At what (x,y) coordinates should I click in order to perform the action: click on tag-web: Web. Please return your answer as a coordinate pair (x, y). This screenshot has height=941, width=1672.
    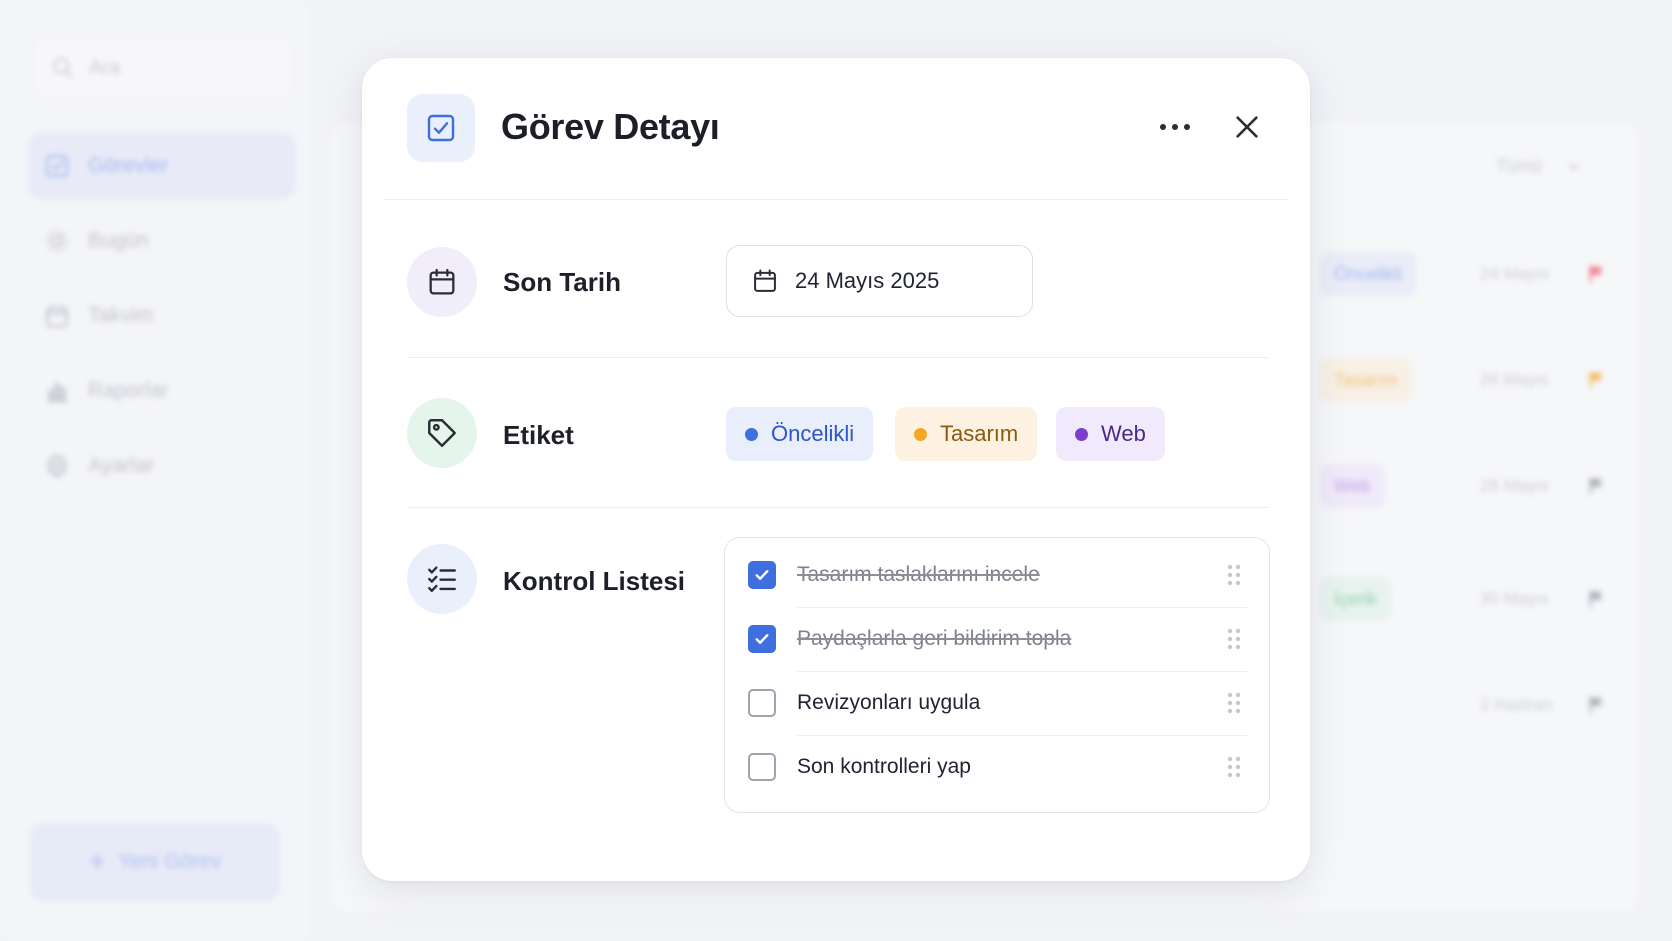
    Looking at the image, I should click on (1110, 434).